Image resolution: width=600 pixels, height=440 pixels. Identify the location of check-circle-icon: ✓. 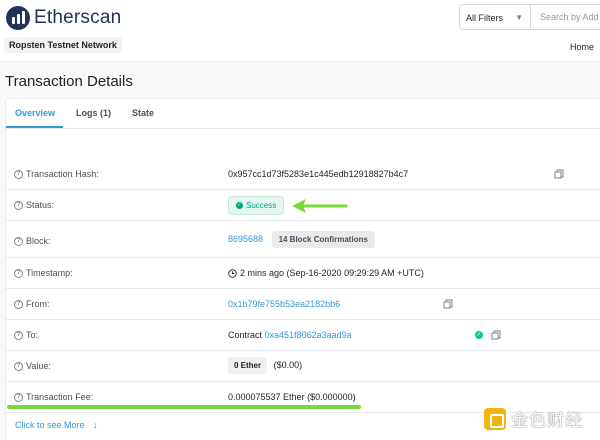
(239, 205).